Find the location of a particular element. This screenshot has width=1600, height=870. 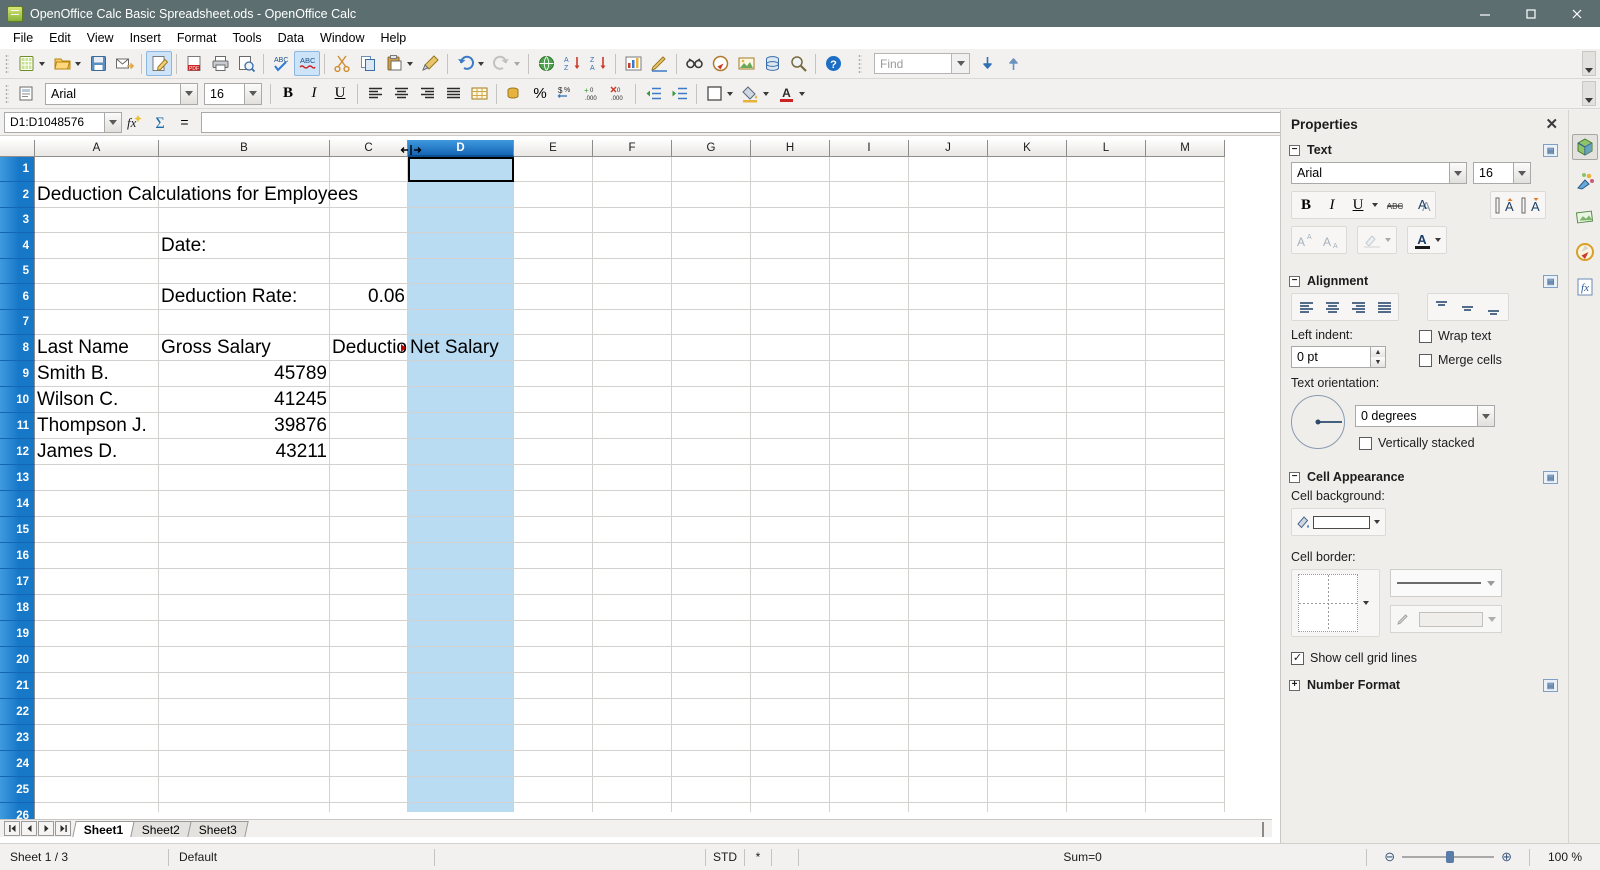

cell-D25 is located at coordinates (461, 790).